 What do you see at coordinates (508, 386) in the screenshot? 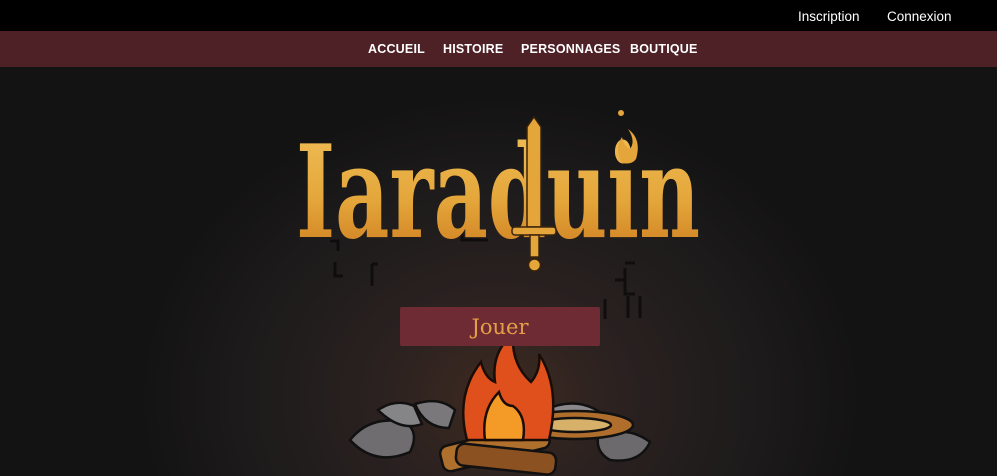
I see `flame-icon` at bounding box center [508, 386].